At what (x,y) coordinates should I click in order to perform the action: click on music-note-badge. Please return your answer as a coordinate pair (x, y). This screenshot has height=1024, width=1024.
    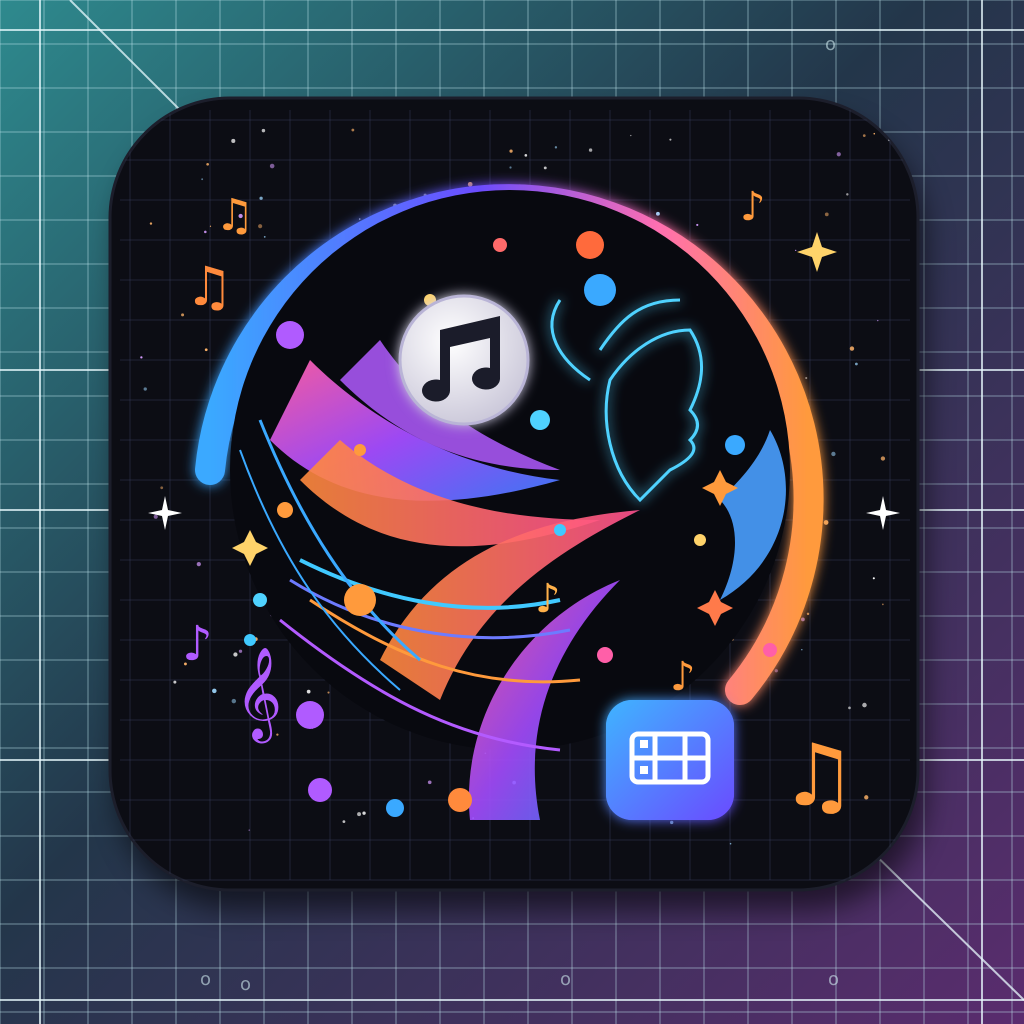
    Looking at the image, I should click on (464, 360).